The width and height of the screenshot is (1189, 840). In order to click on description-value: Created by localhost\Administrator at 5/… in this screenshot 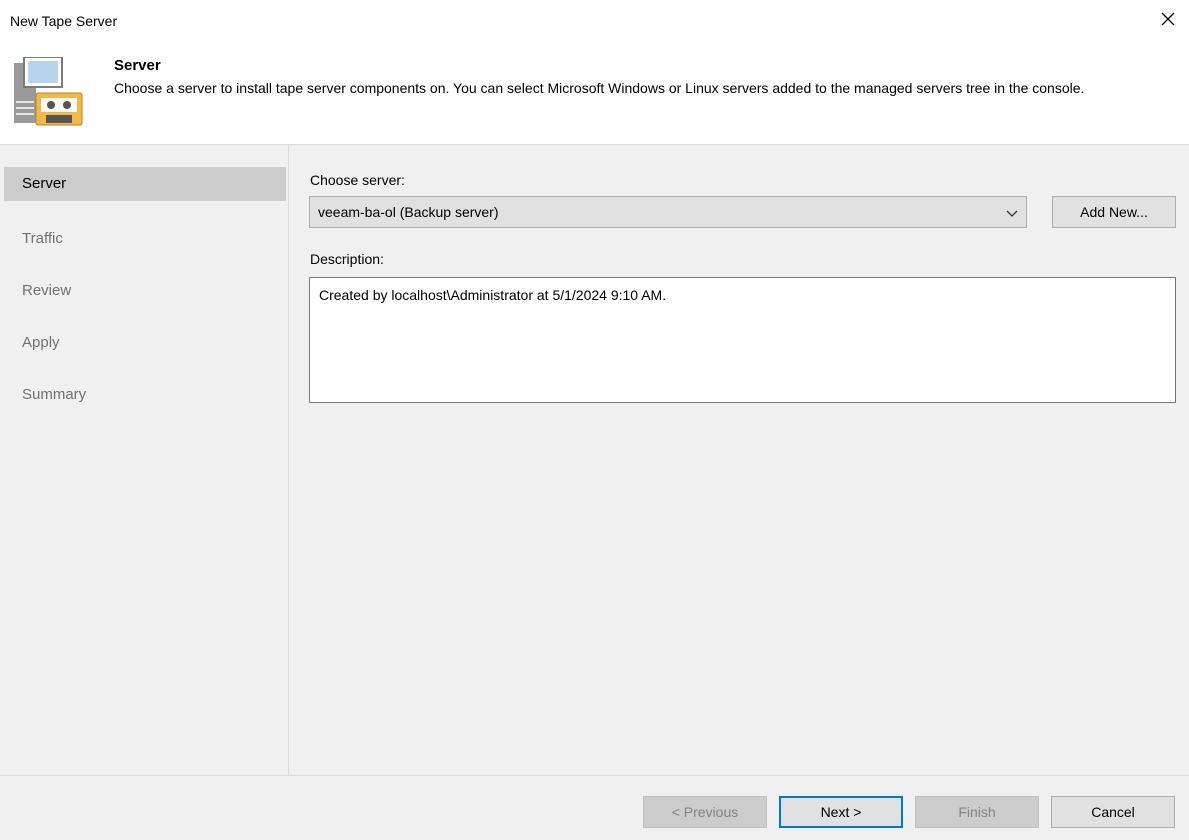, I will do `click(493, 295)`.